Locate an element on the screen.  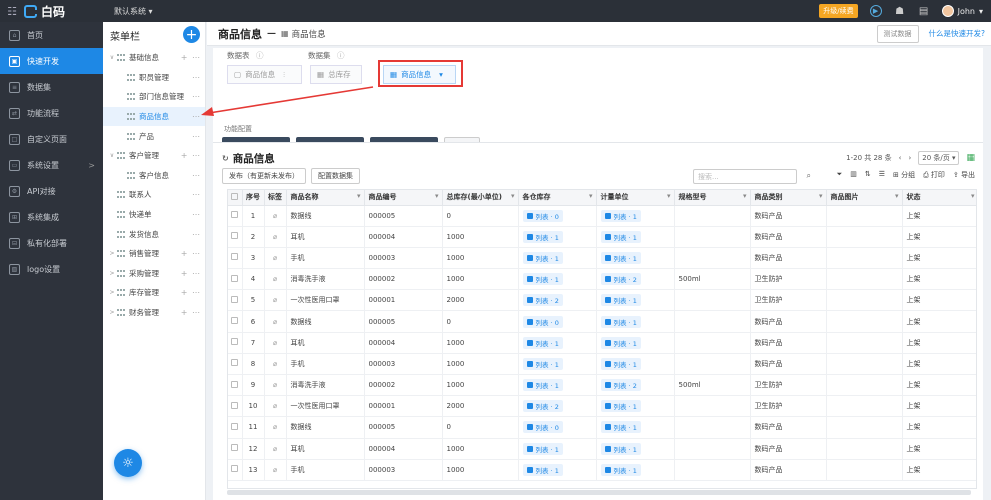
search-icon: ⌕ is located at coordinates (809, 176).